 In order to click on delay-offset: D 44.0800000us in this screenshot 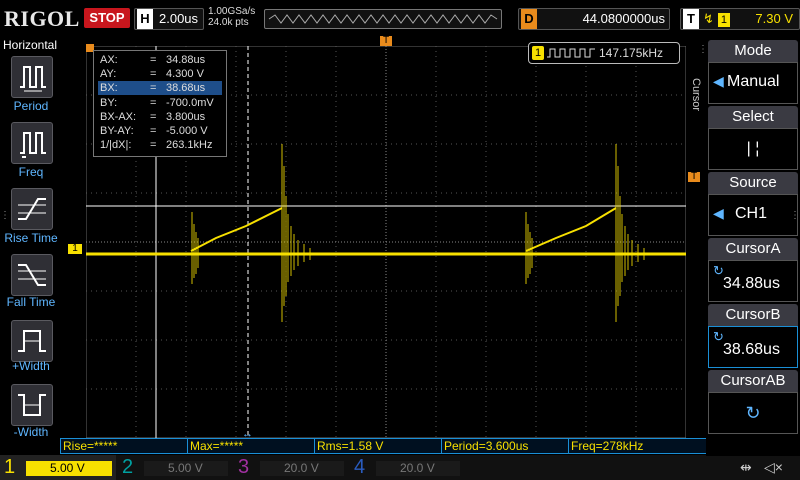, I will do `click(594, 19)`.